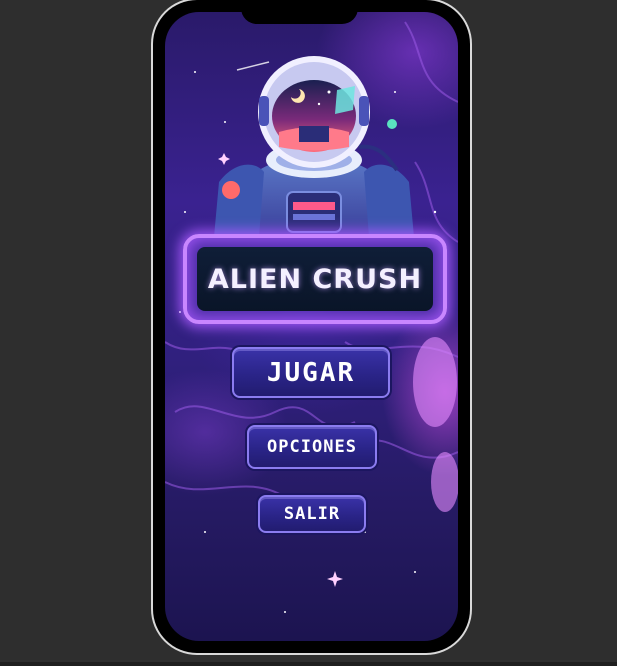  I want to click on game-title-screen: ALIEN CRUSH, so click(315, 279).